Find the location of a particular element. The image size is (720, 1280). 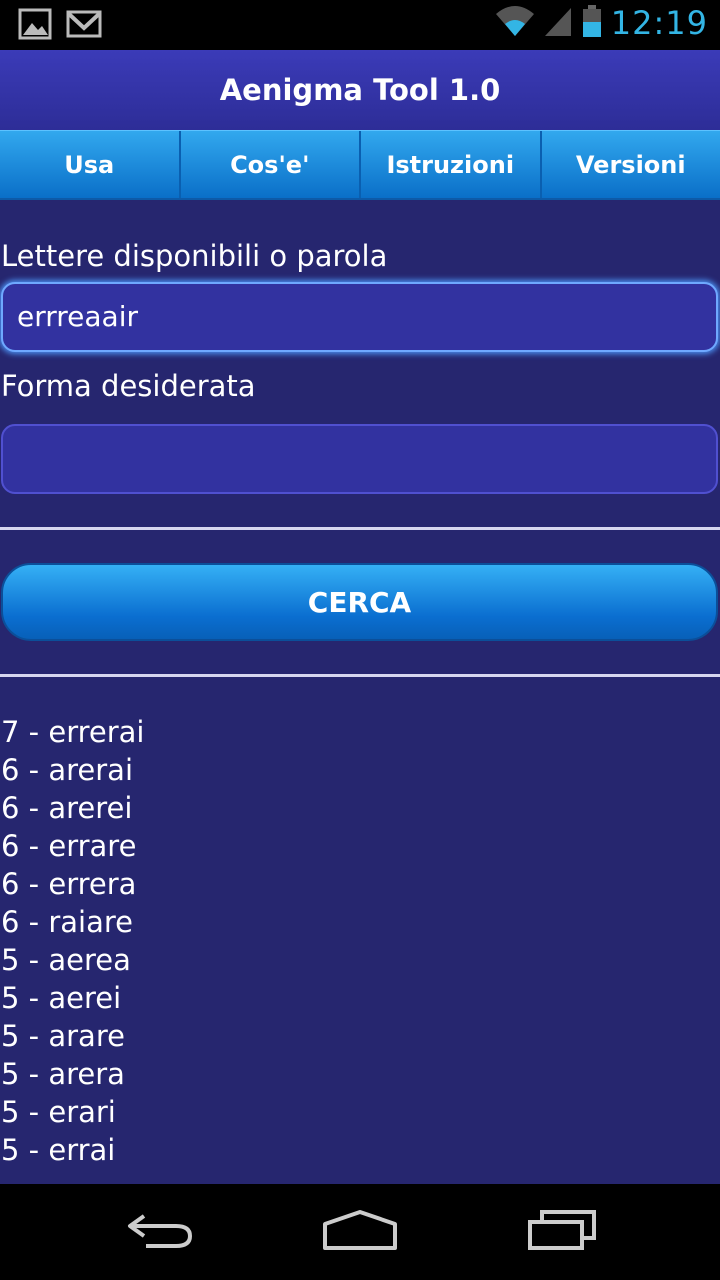

tab-bar: Usa Cos'e' Istruzioni Versioni is located at coordinates (360, 165).